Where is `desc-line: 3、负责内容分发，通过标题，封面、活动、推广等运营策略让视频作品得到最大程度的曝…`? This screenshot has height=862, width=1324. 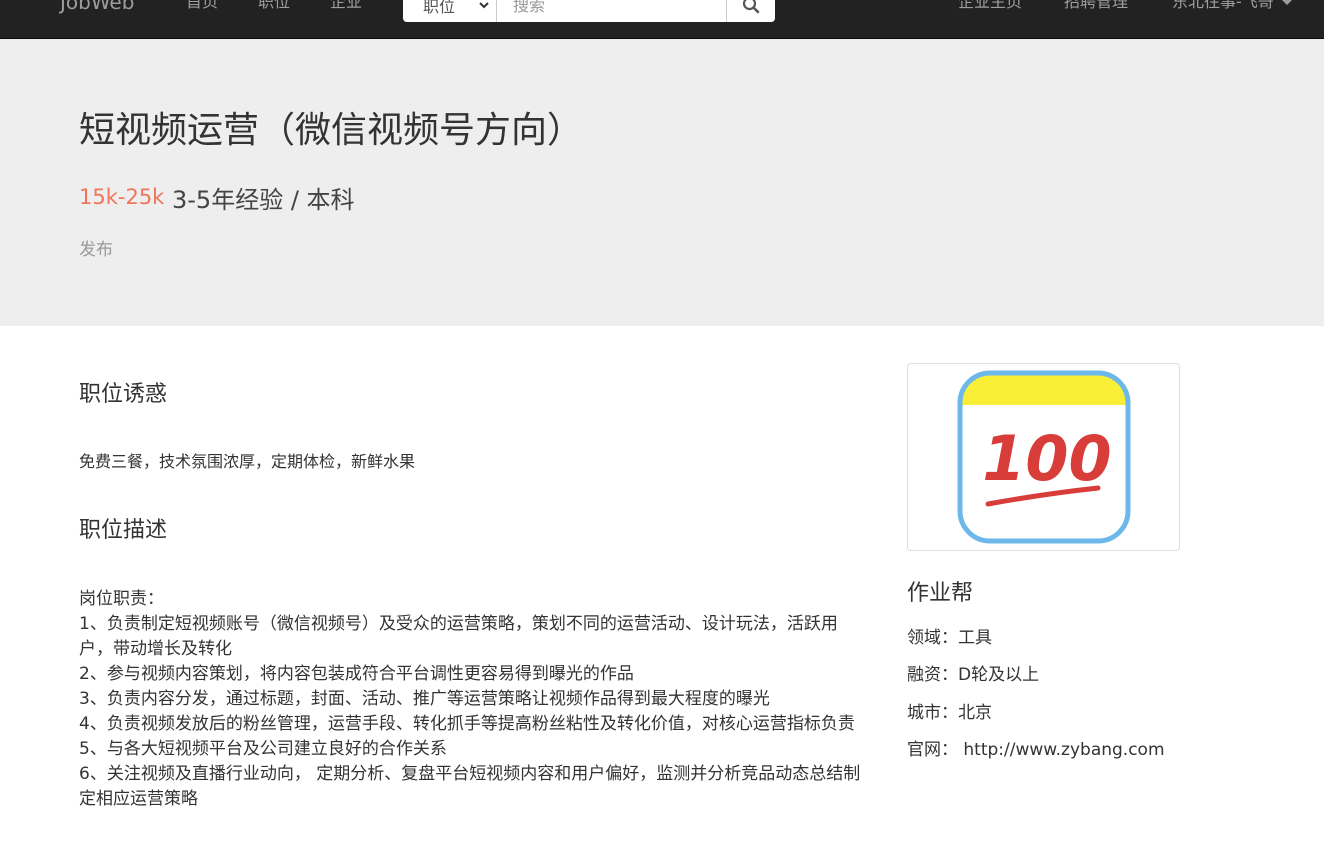 desc-line: 3、负责内容分发，通过标题，封面、活动、推广等运营策略让视频作品得到最大程度的曝… is located at coordinates (424, 699).